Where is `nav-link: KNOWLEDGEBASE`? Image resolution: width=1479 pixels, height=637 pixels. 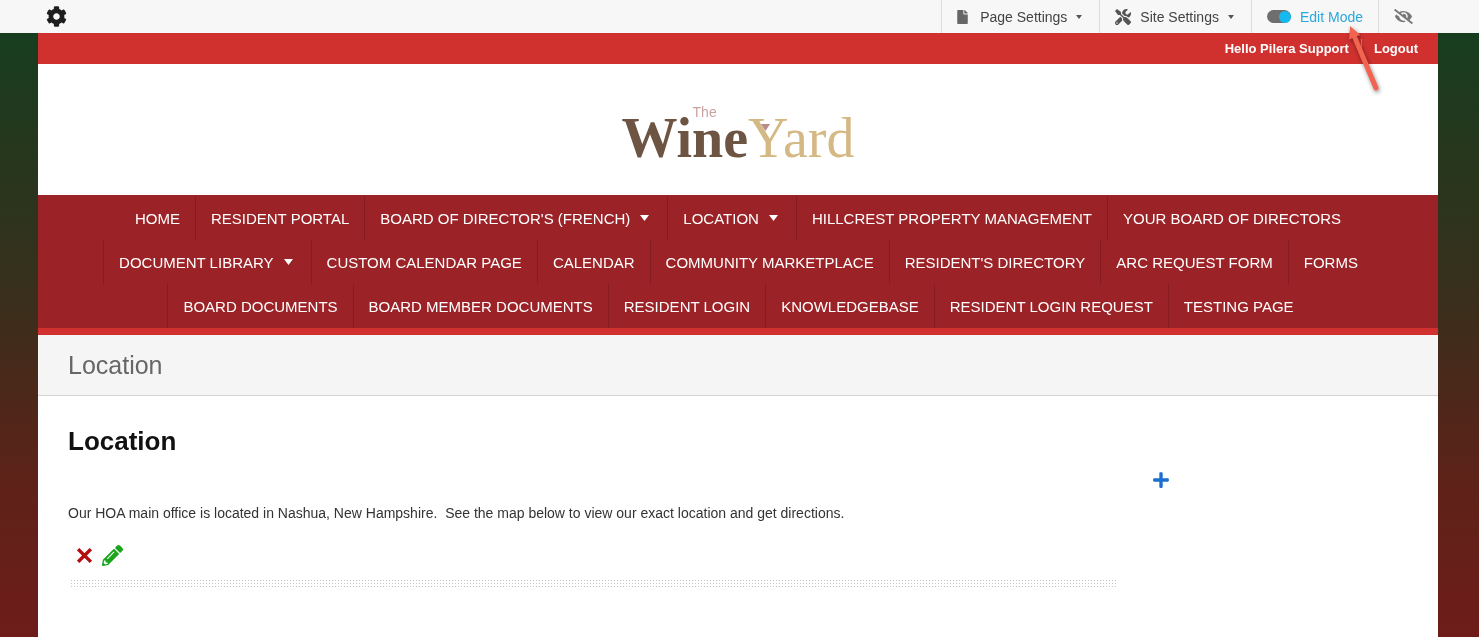
nav-link: KNOWLEDGEBASE is located at coordinates (849, 306).